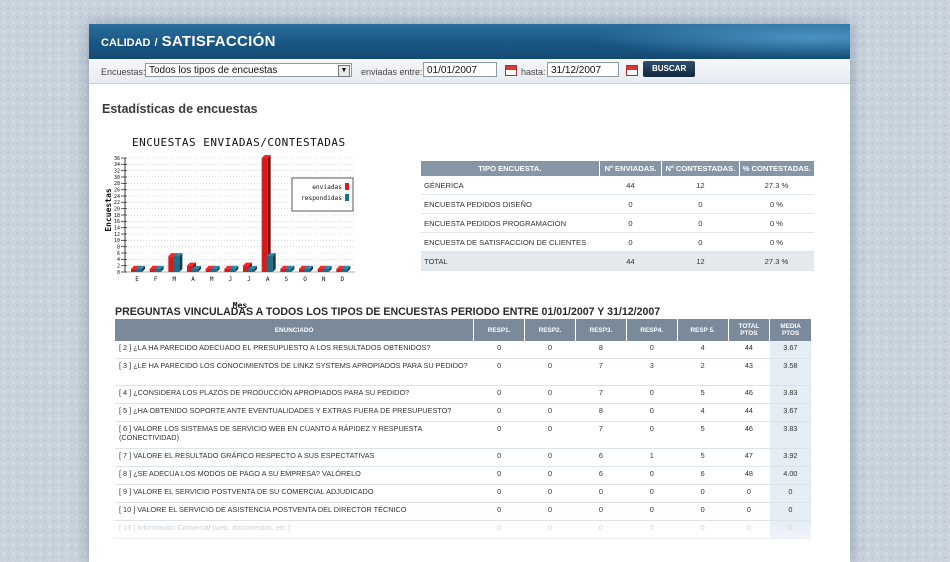 This screenshot has height=562, width=950. Describe the element at coordinates (118, 254) in the screenshot. I see `y-tick-label: 6` at that location.